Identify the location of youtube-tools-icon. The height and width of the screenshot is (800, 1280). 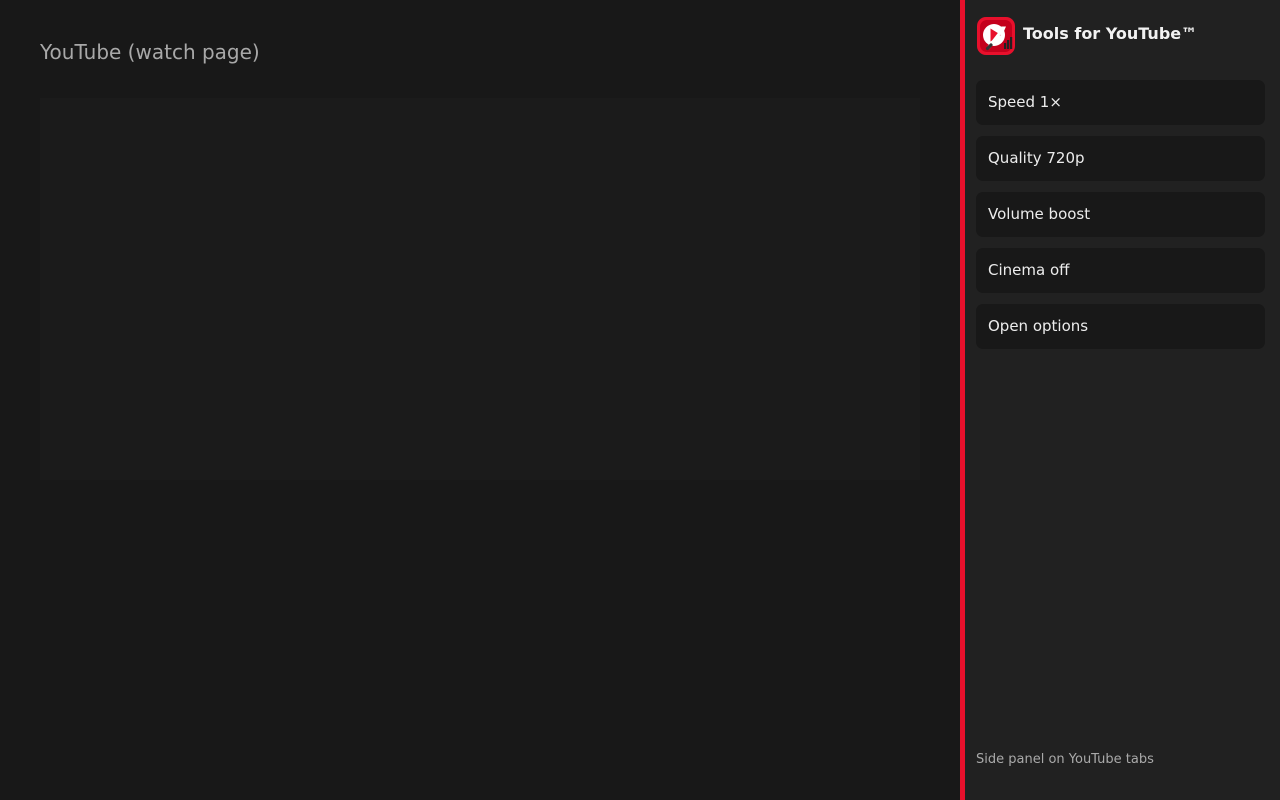
(996, 36).